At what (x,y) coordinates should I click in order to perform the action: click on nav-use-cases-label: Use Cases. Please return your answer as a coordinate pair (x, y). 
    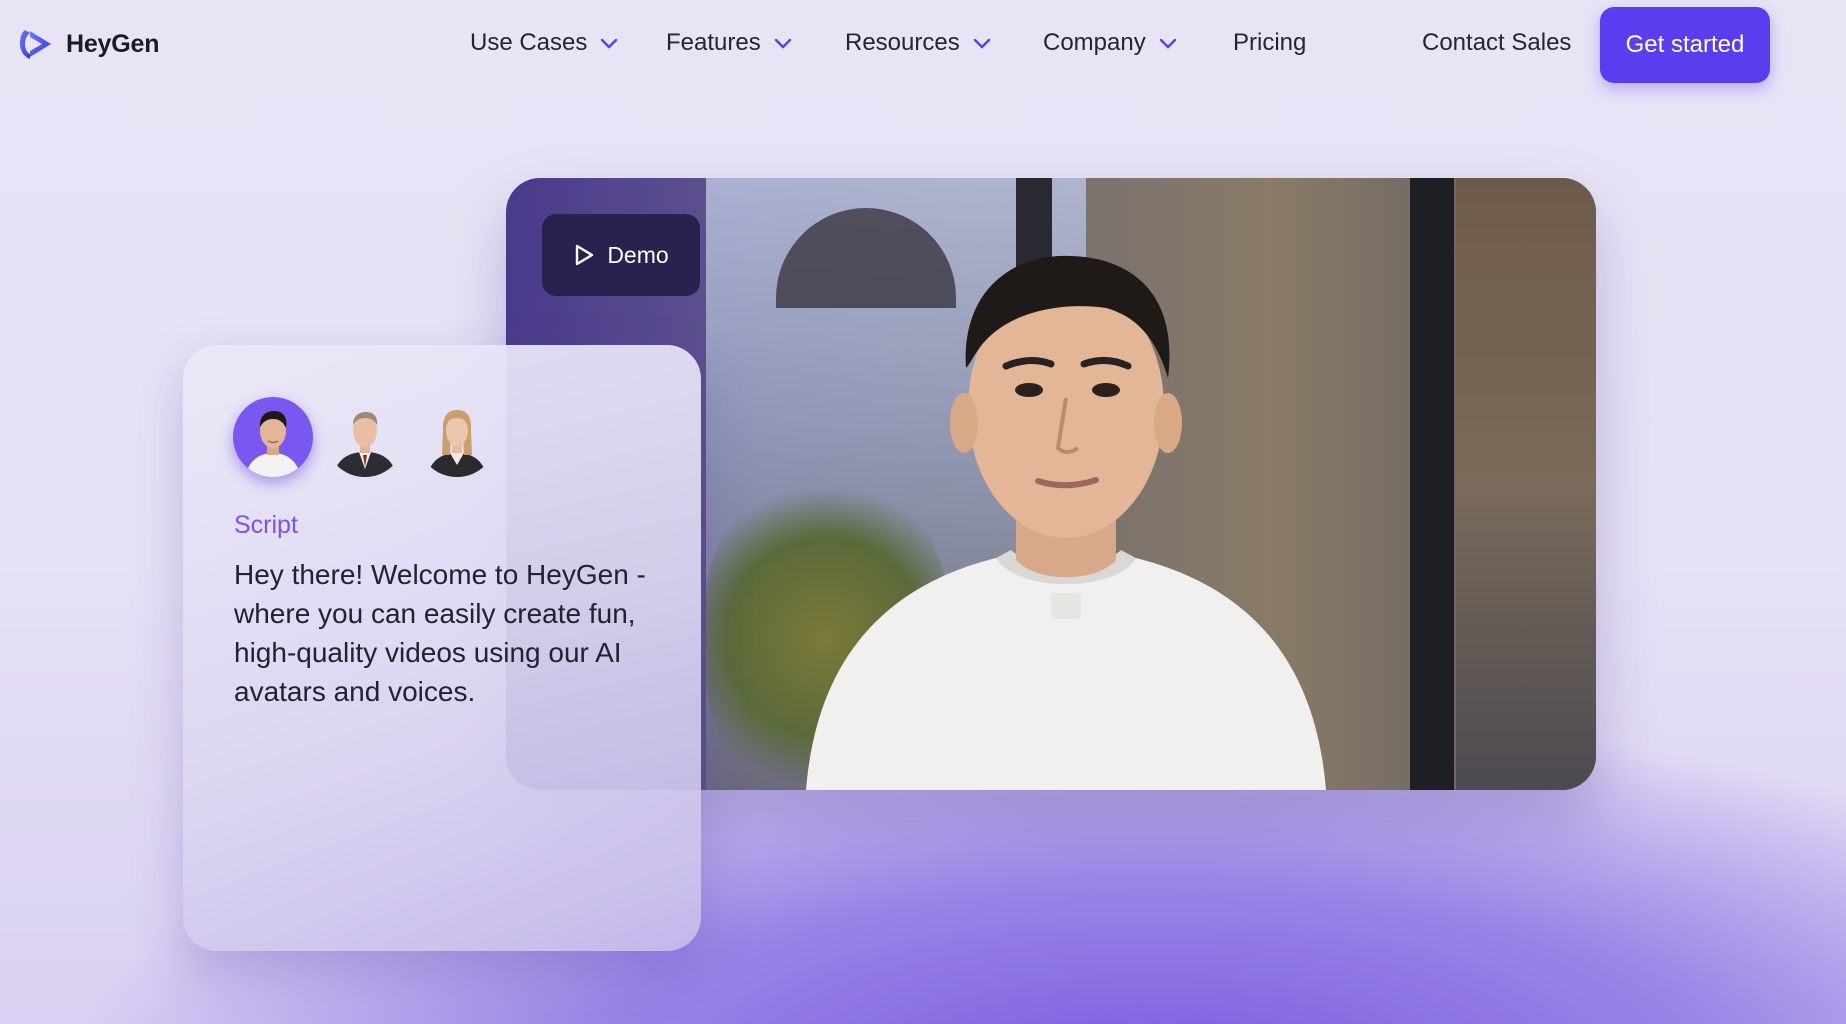
    Looking at the image, I should click on (529, 42).